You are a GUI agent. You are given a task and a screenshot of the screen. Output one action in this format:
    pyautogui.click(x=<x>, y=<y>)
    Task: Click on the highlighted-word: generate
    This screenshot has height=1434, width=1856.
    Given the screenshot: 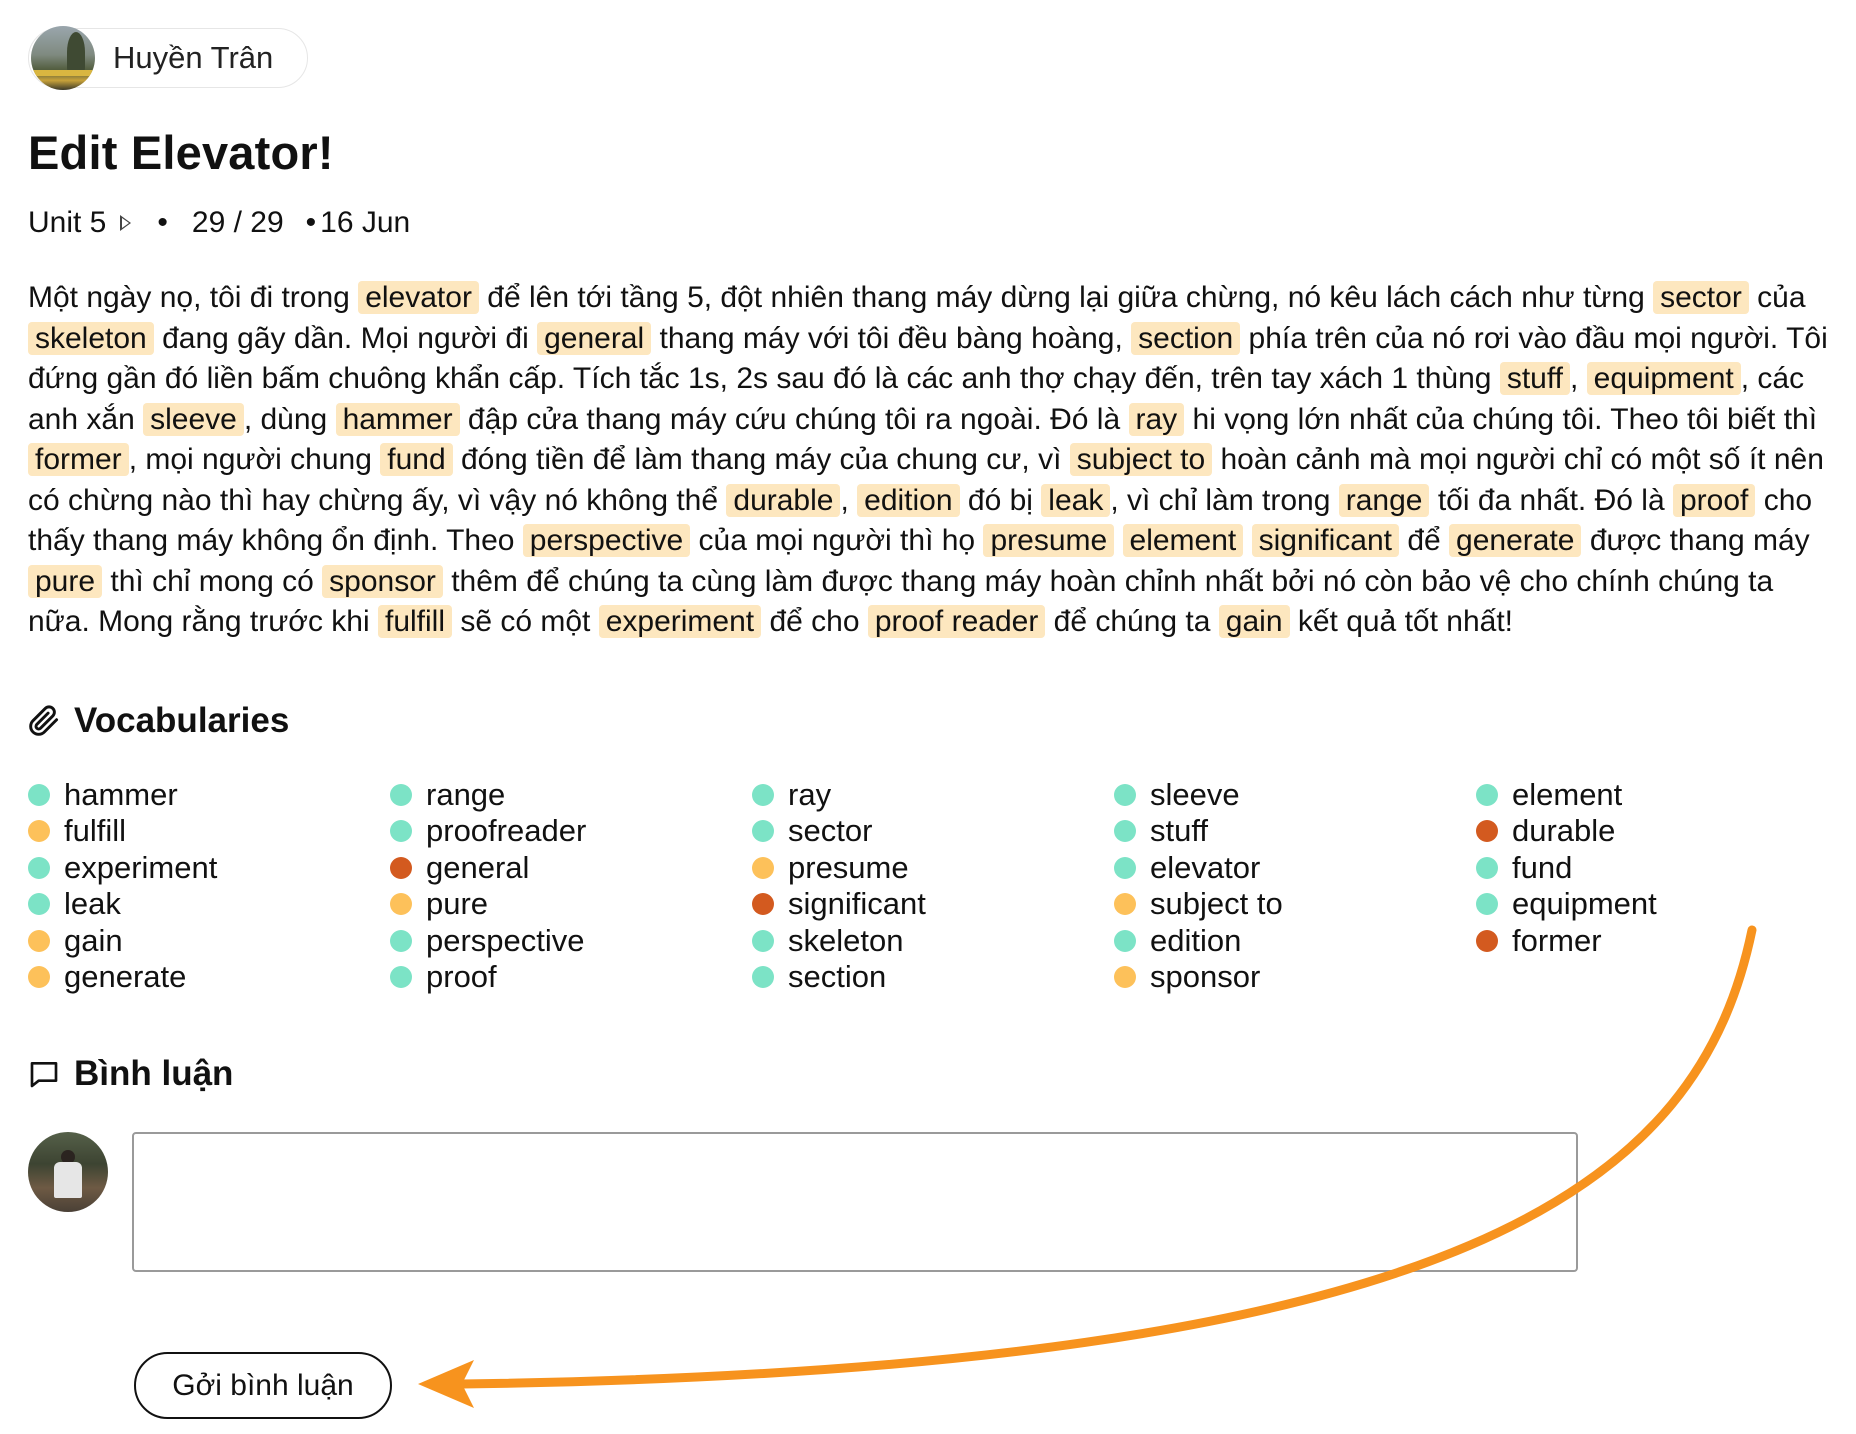 What is the action you would take?
    pyautogui.click(x=1515, y=540)
    